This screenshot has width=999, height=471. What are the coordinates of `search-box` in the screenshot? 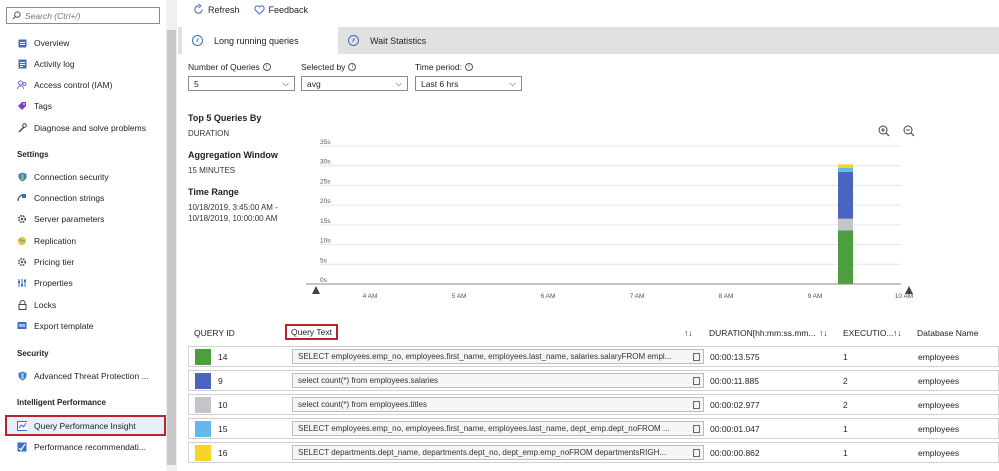 It's located at (83, 15).